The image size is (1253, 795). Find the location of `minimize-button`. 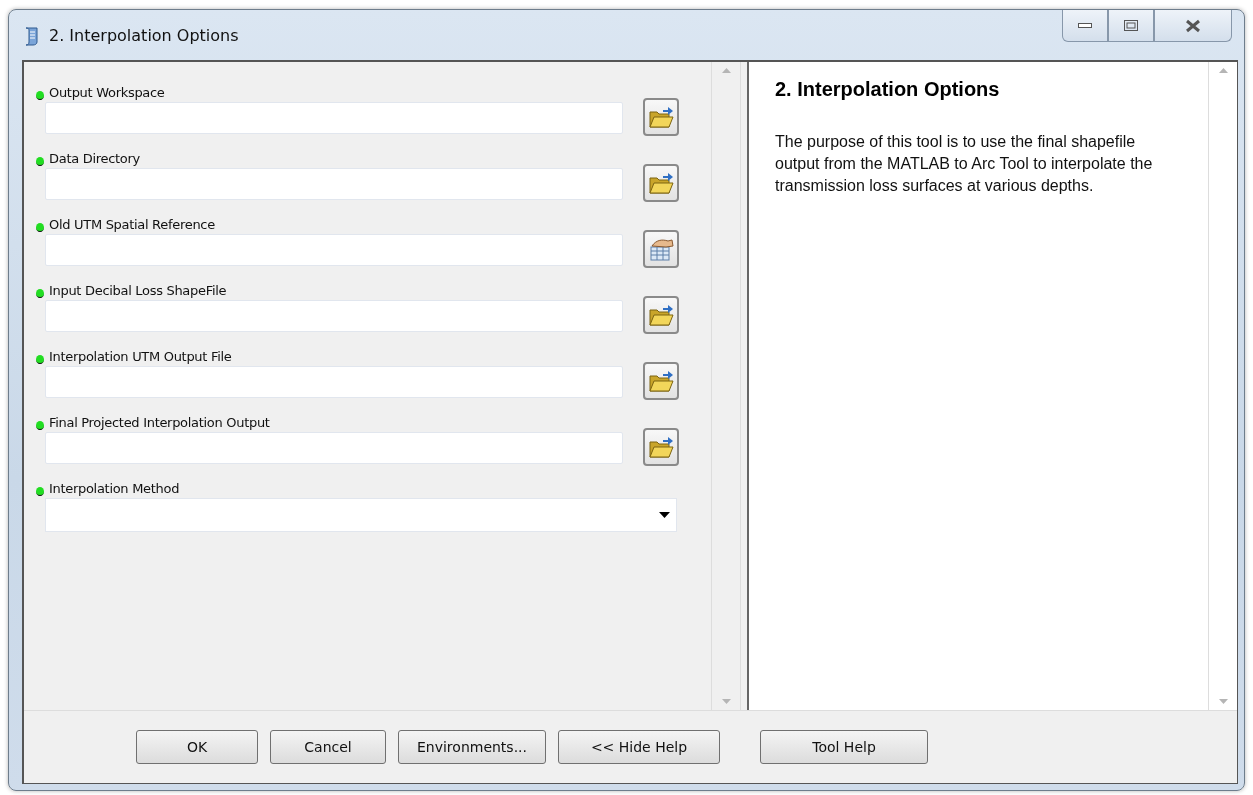

minimize-button is located at coordinates (1085, 26).